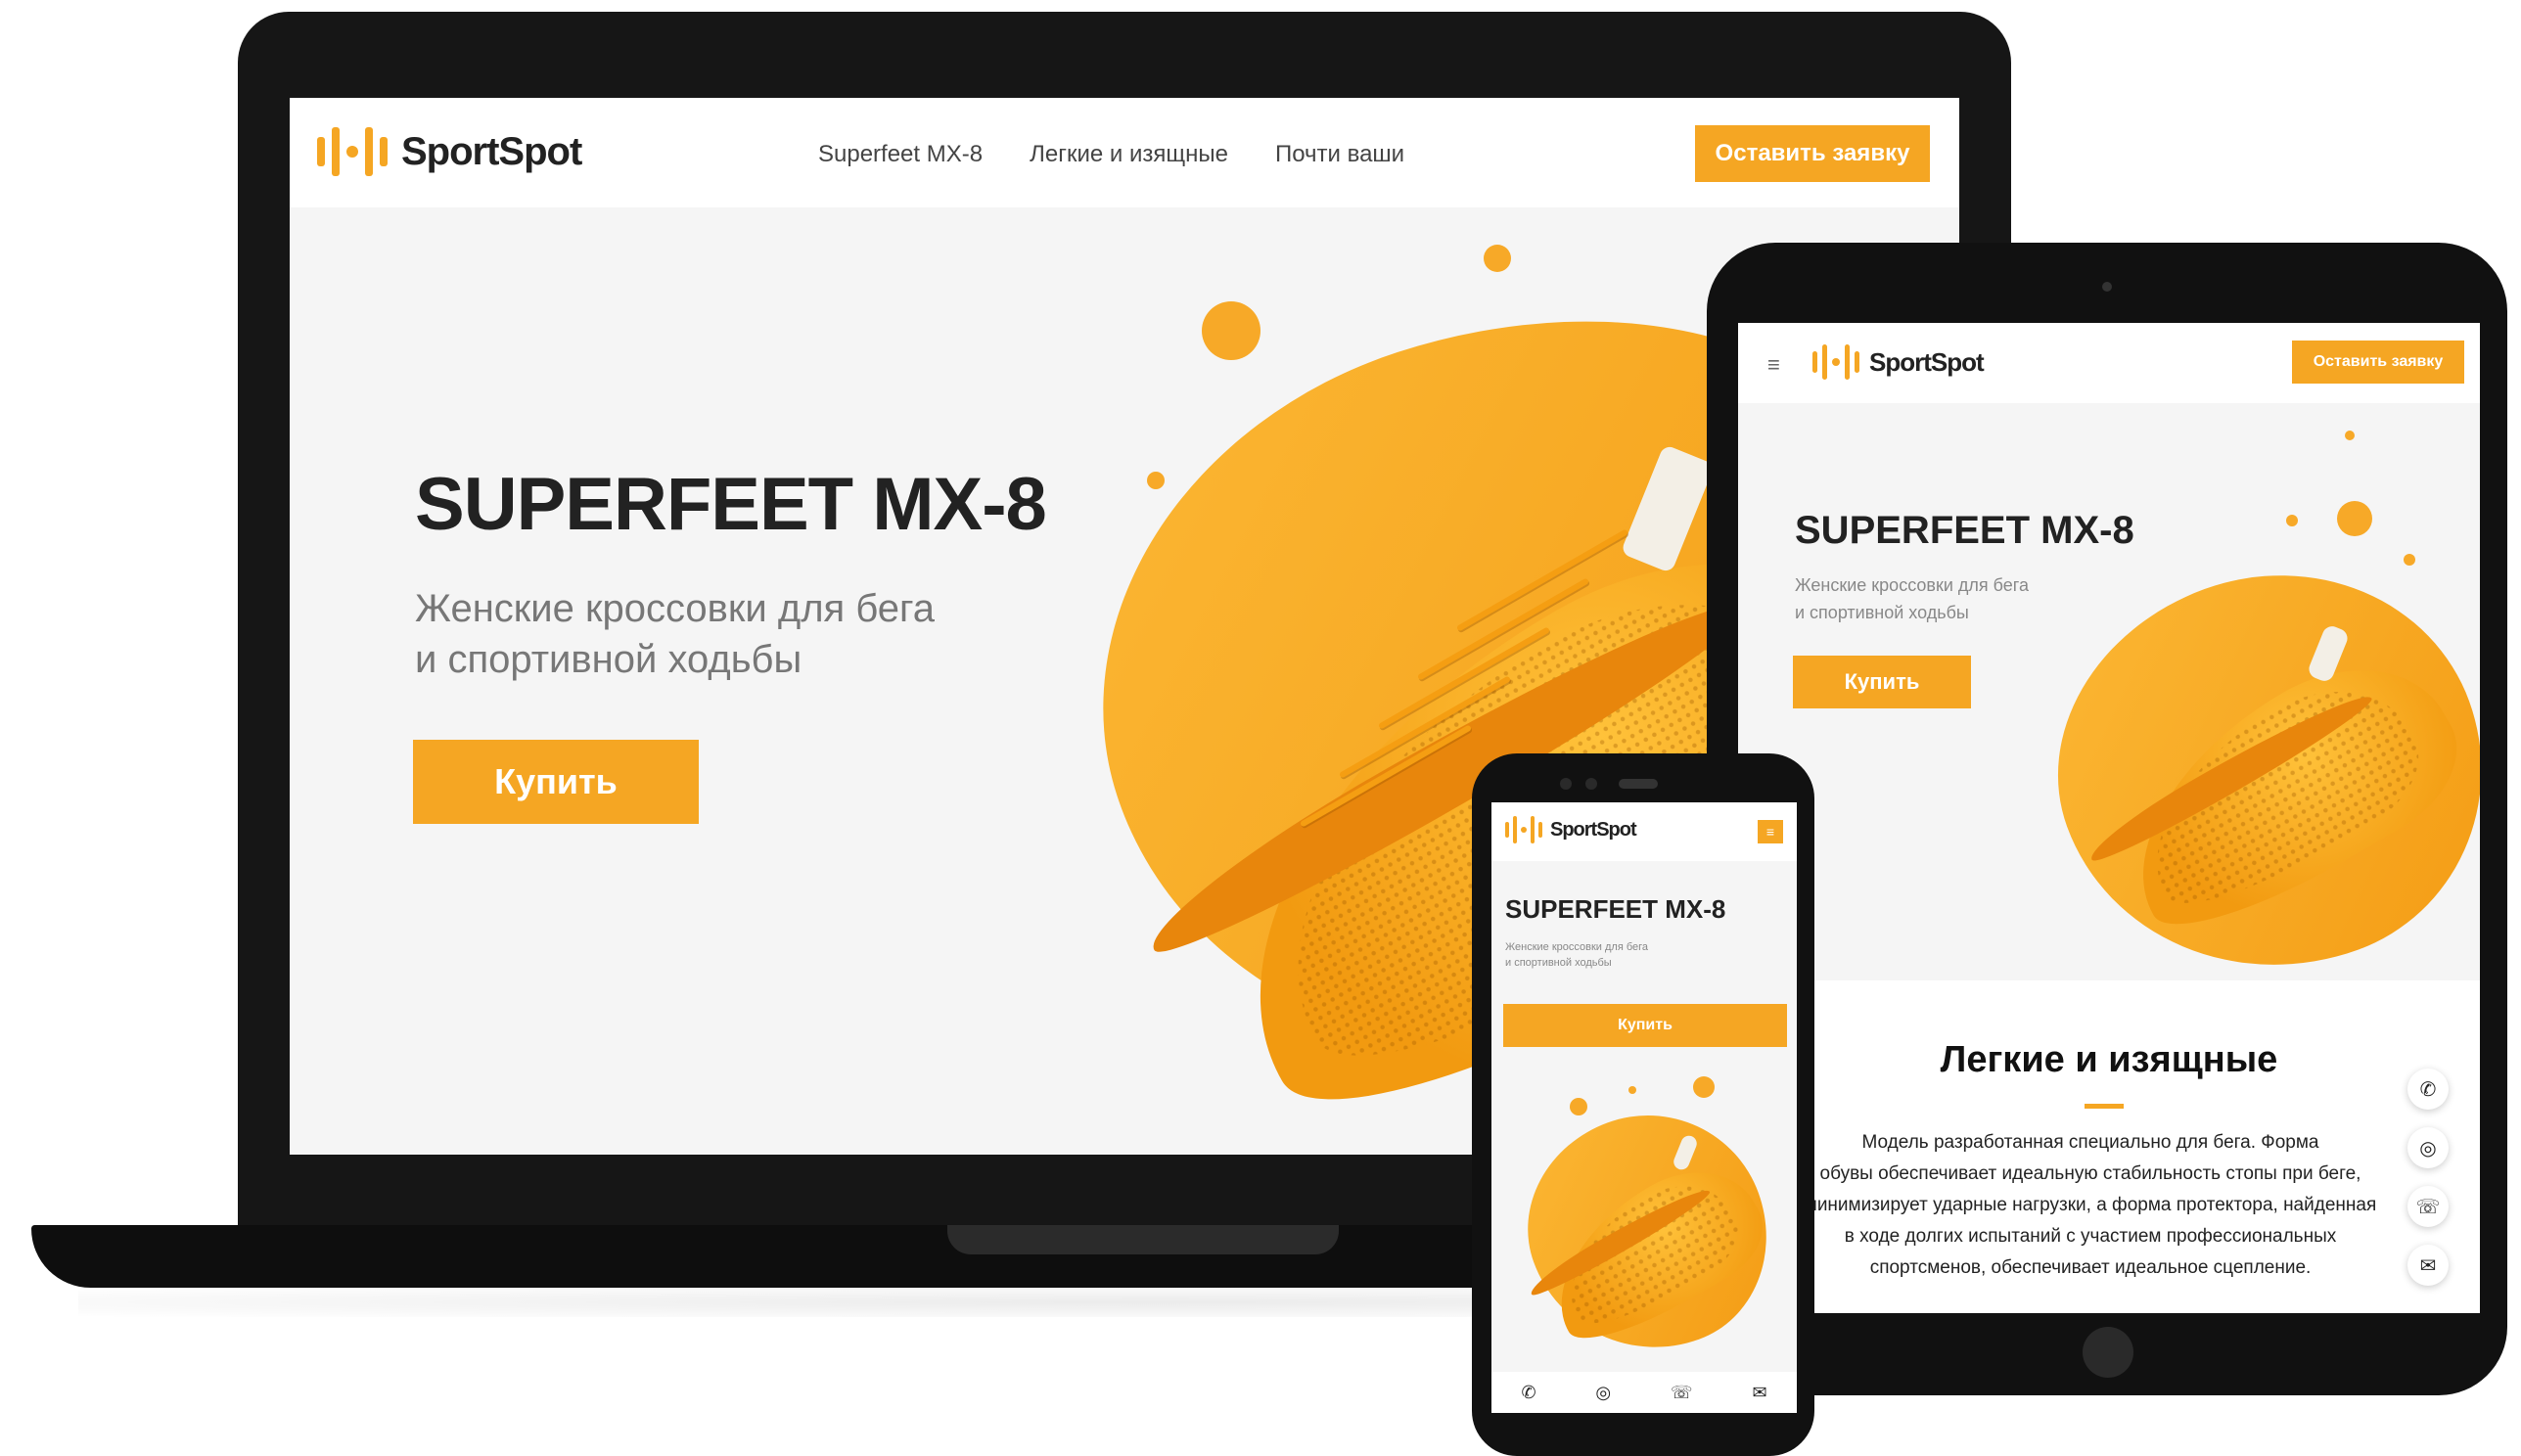  I want to click on site-header: SportSpot ≡, so click(1644, 831).